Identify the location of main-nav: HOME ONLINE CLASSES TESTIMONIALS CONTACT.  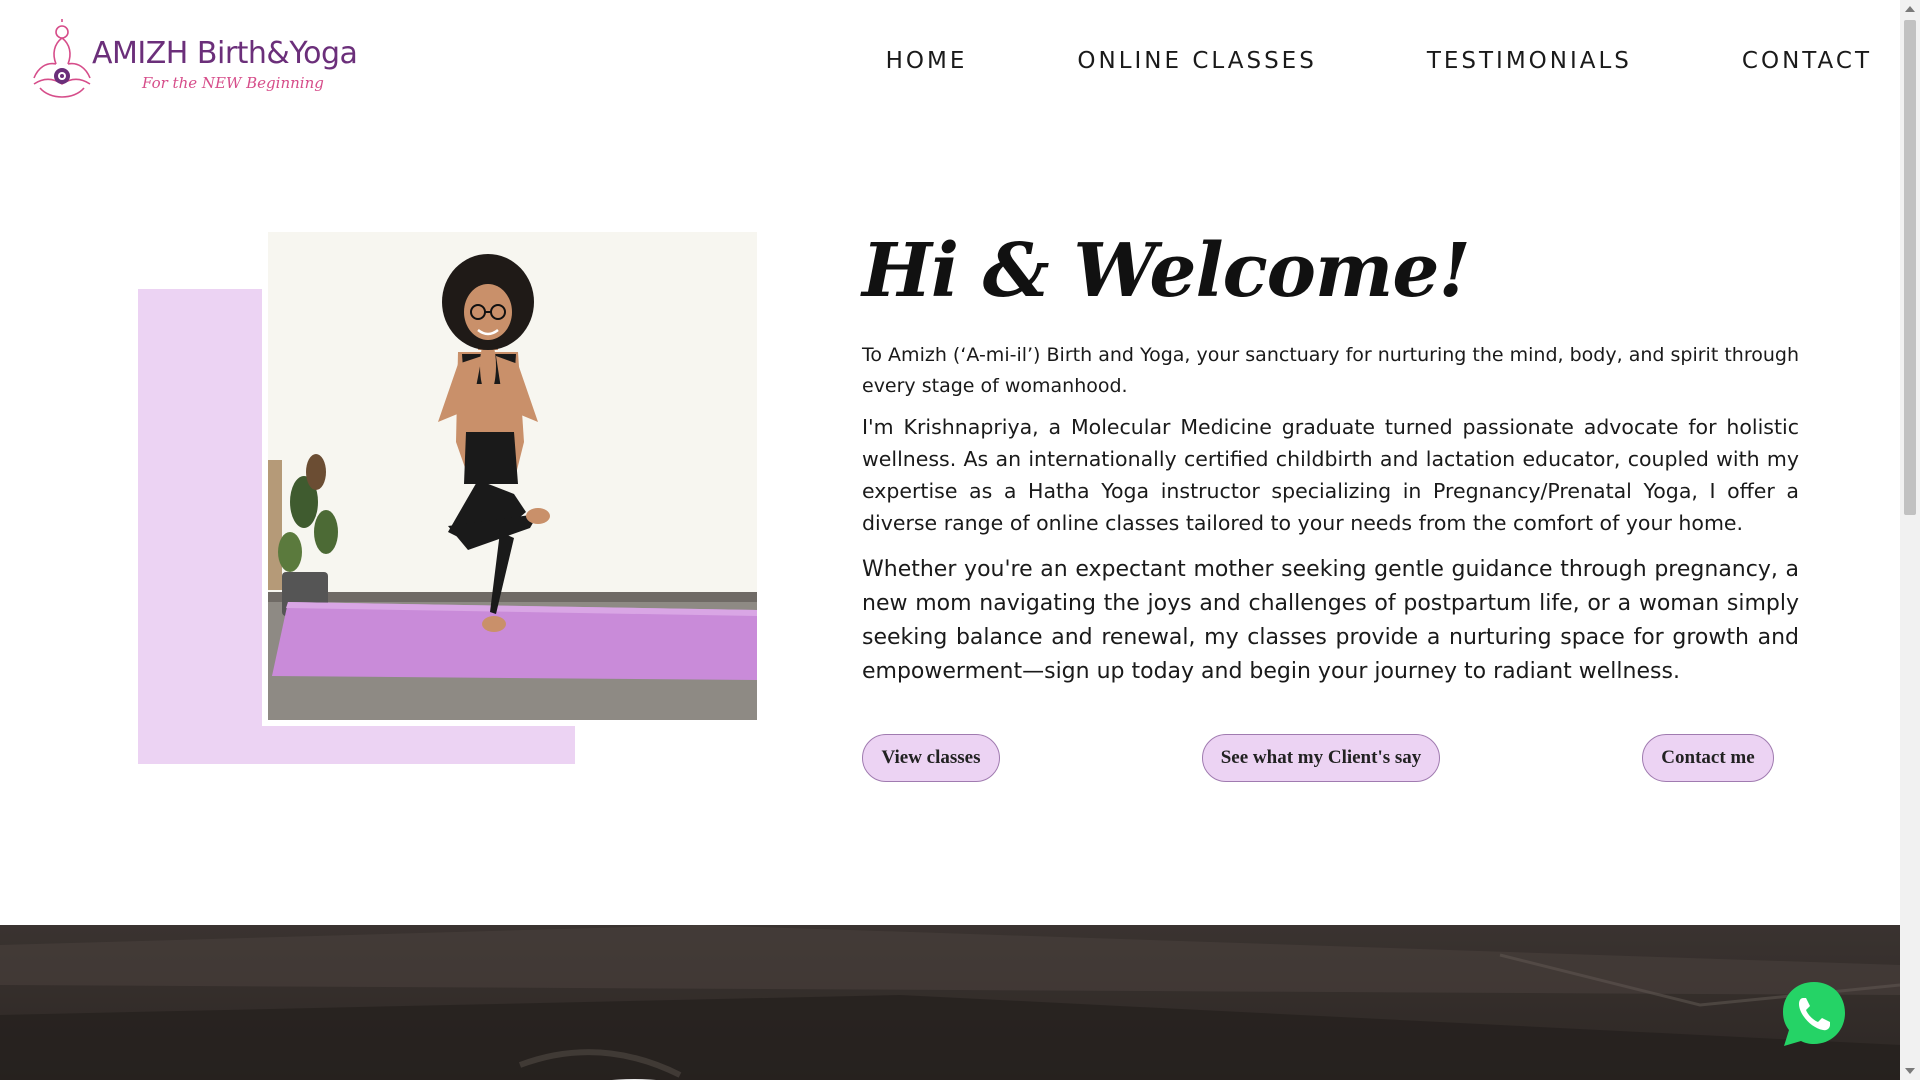
(1379, 61).